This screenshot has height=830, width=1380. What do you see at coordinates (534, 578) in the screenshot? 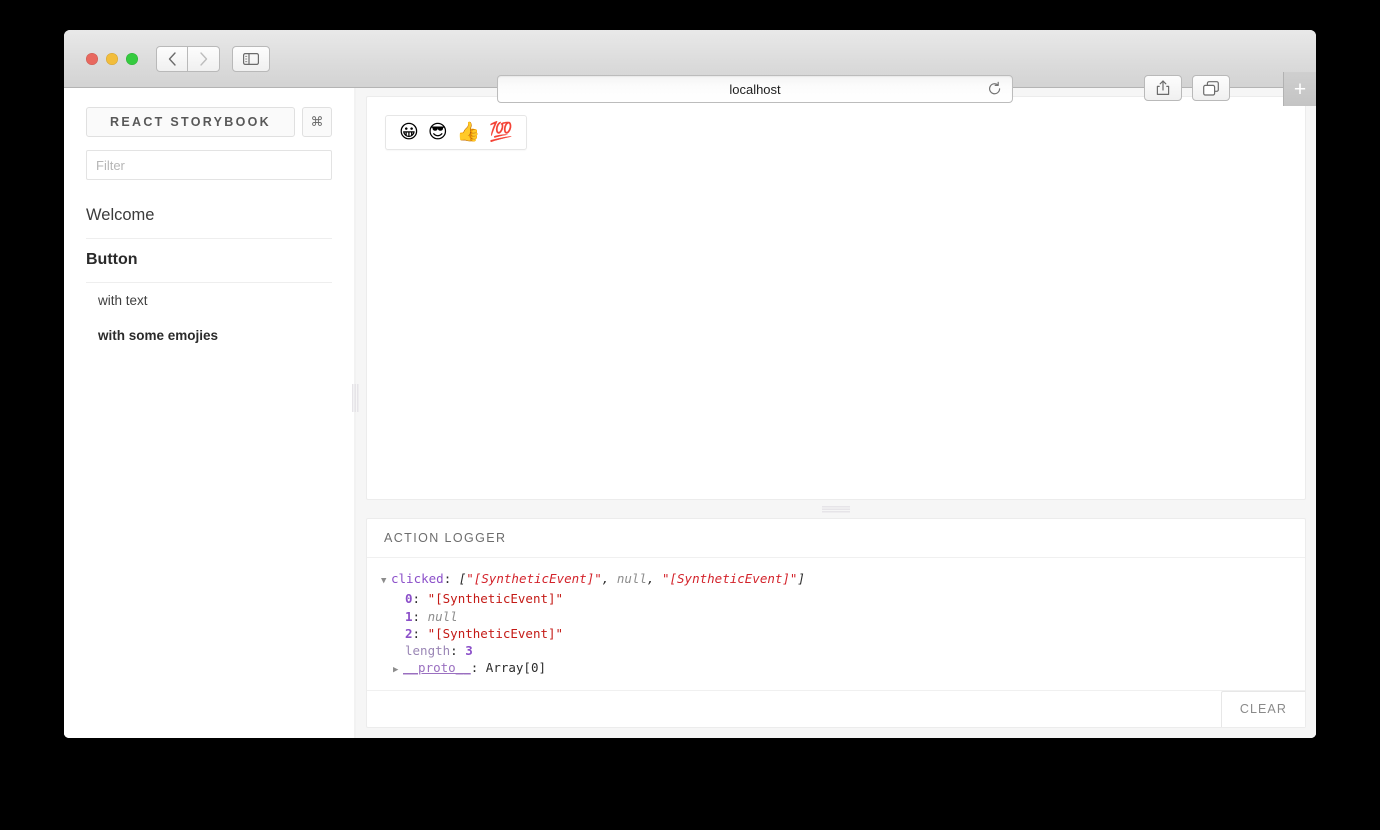
I see `log-summary-item-0: "[SyntheticEvent]"` at bounding box center [534, 578].